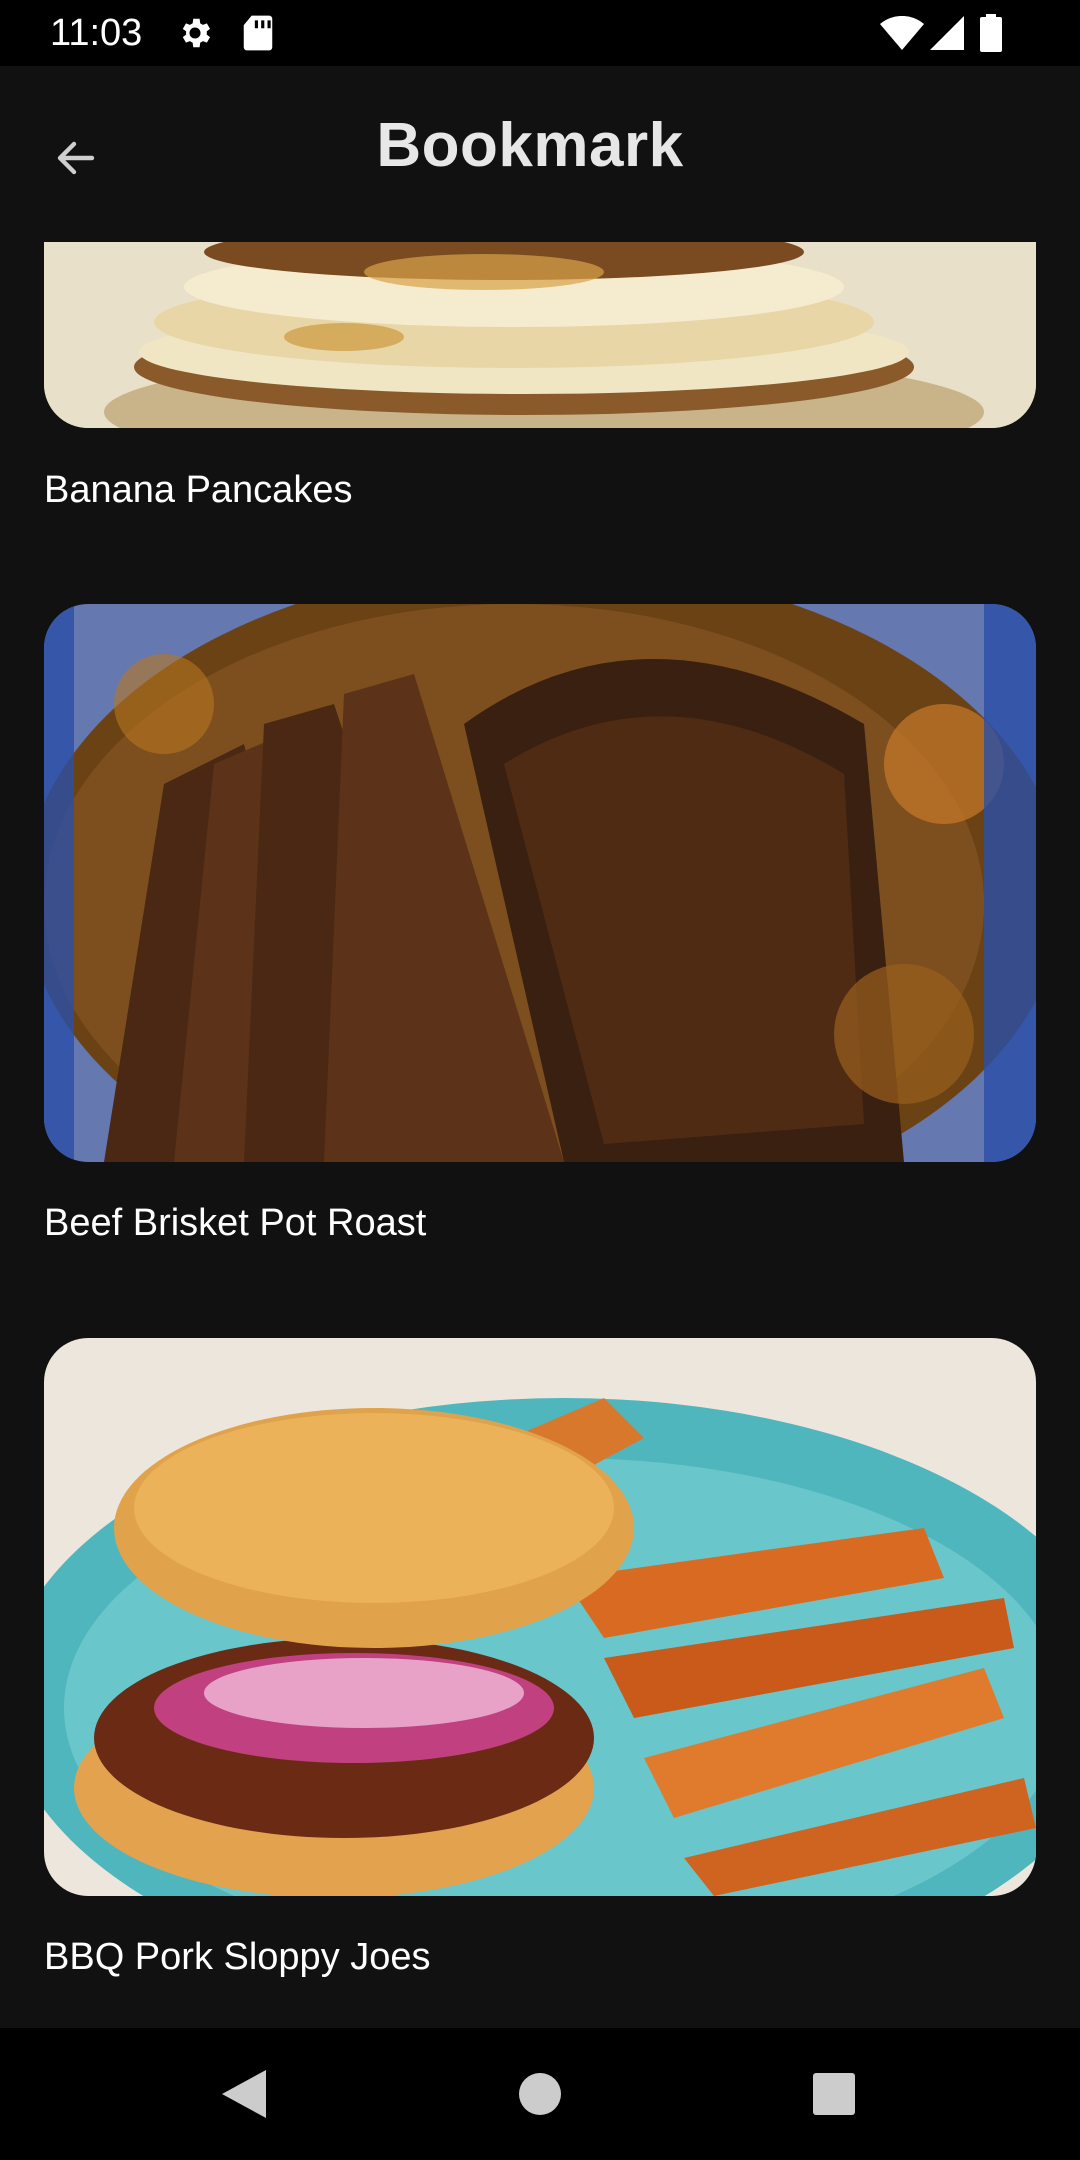 The image size is (1080, 2160). I want to click on nav-recents-button, so click(834, 2094).